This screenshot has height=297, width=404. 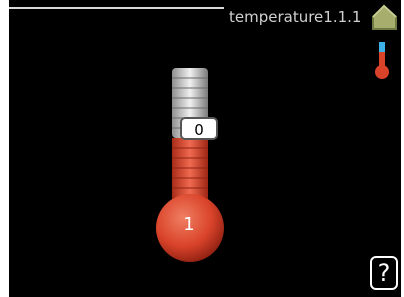 What do you see at coordinates (382, 60) in the screenshot?
I see `mini-thermometer-icon` at bounding box center [382, 60].